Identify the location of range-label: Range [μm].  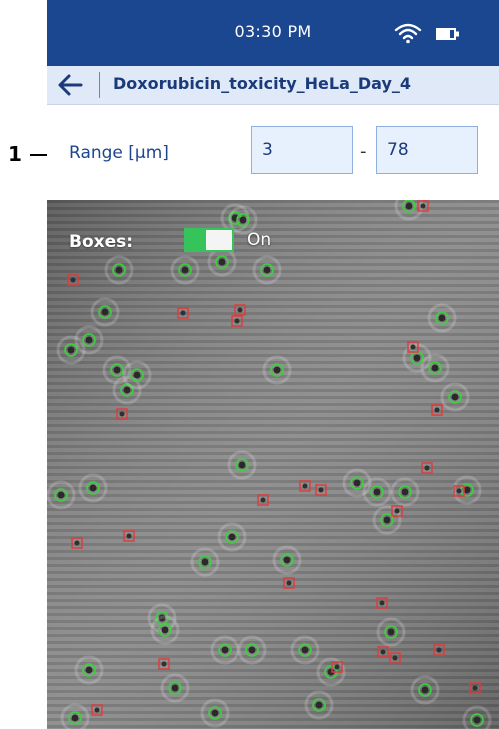
(119, 153).